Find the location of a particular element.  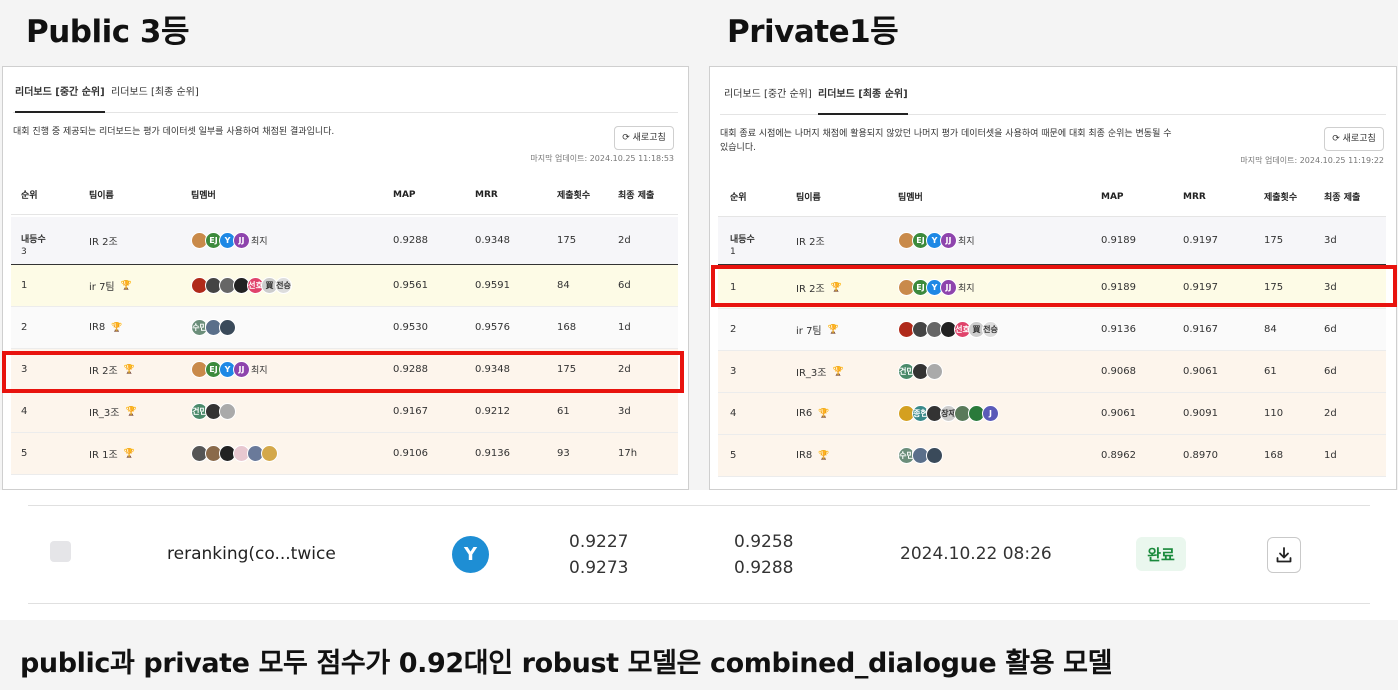

mrr-score: 0.9212 is located at coordinates (492, 411).